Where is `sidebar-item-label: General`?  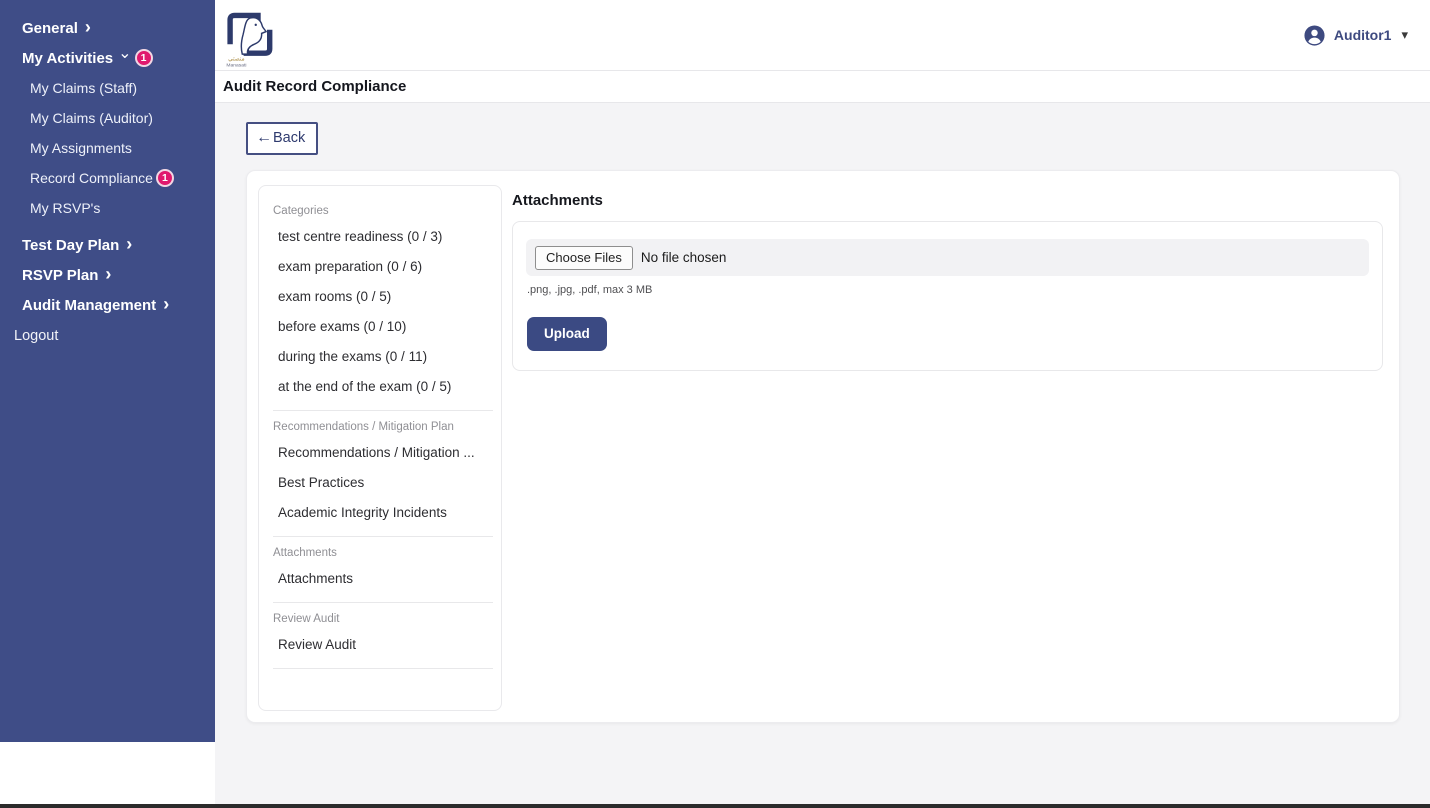
sidebar-item-label: General is located at coordinates (50, 28).